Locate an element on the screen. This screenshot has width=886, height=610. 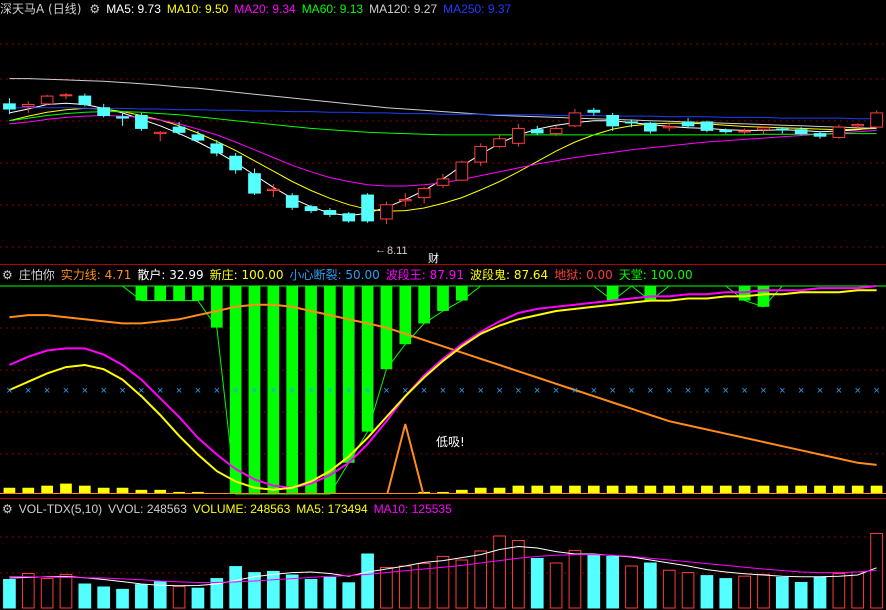
indicator-title: 庄怕你 is located at coordinates (37, 275).